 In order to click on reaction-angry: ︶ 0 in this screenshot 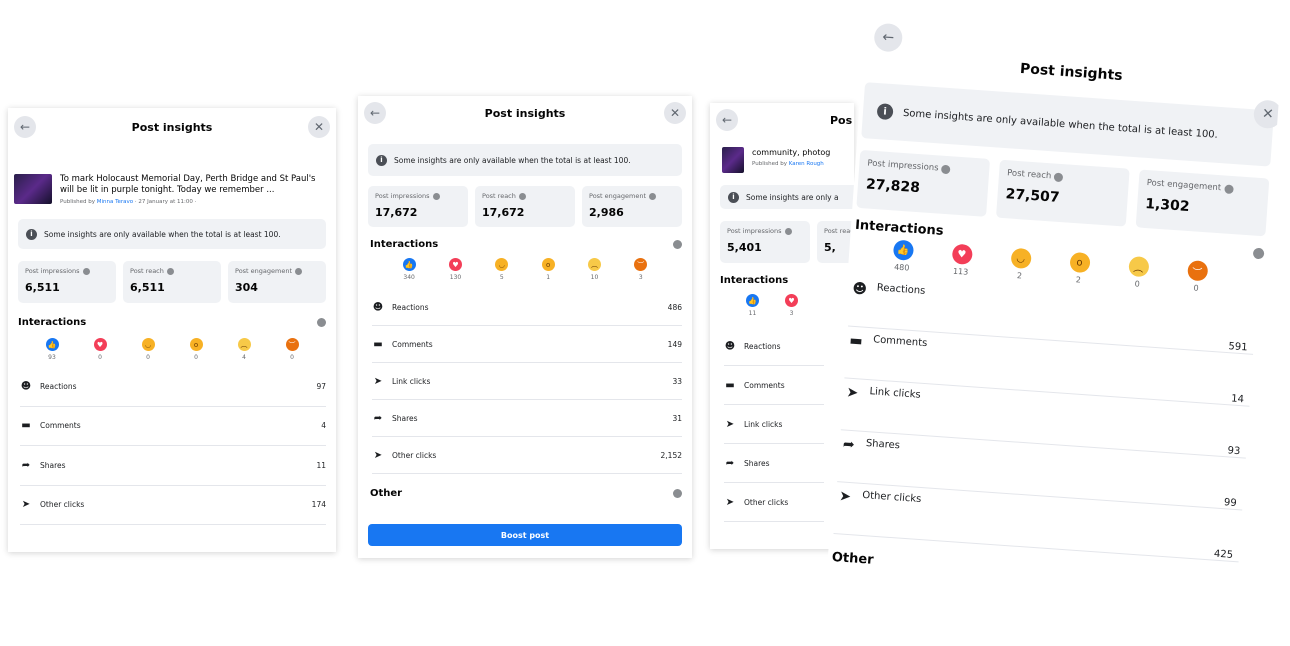, I will do `click(1197, 276)`.